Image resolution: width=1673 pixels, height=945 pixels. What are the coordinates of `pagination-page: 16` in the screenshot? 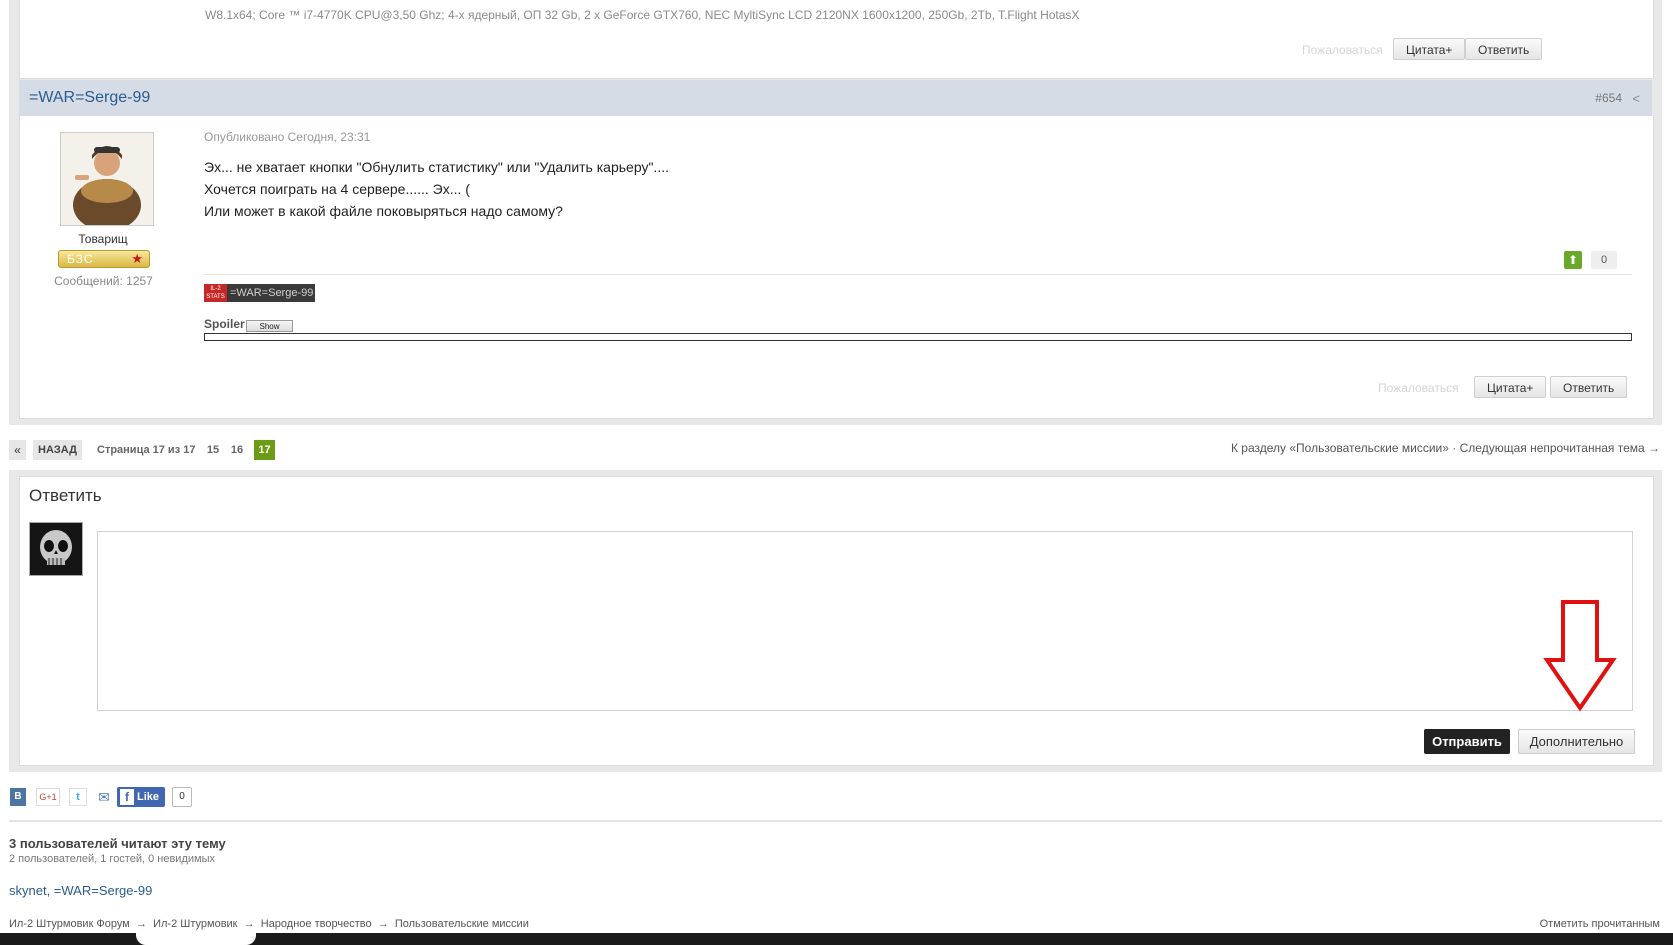 It's located at (237, 450).